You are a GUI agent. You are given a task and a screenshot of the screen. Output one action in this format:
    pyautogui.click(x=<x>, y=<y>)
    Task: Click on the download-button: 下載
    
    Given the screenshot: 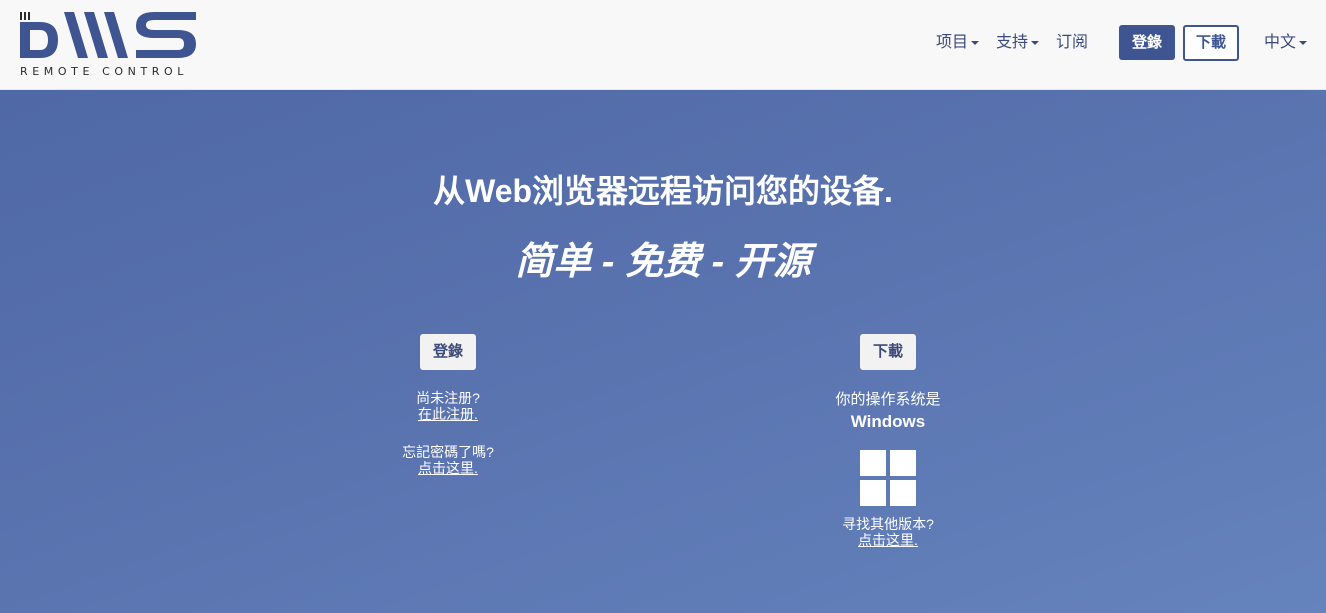 What is the action you would take?
    pyautogui.click(x=1211, y=43)
    